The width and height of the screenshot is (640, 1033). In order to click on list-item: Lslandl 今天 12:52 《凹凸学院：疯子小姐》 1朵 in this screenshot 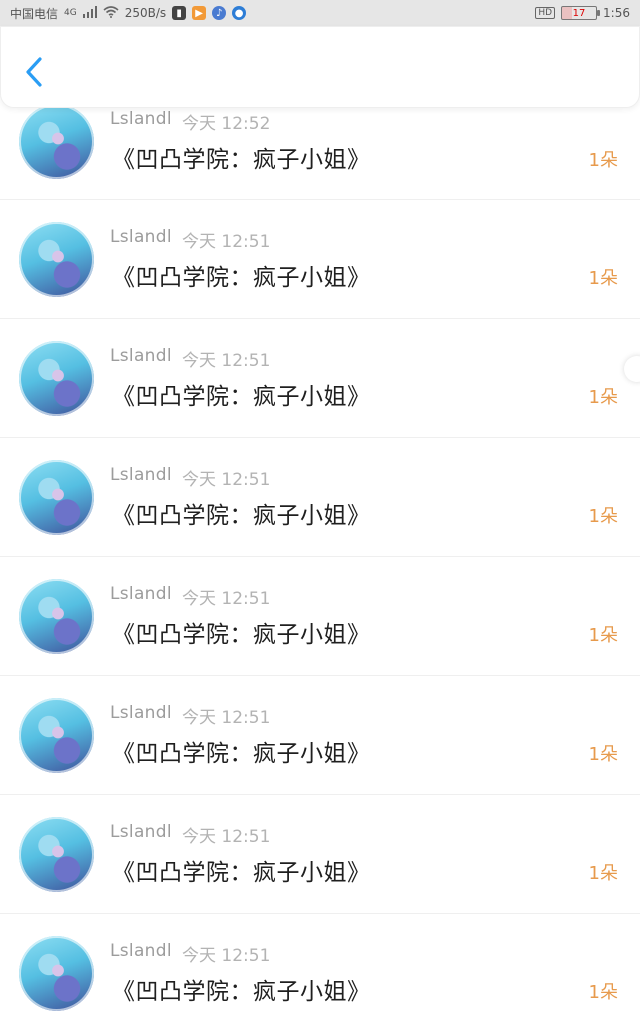, I will do `click(320, 148)`.